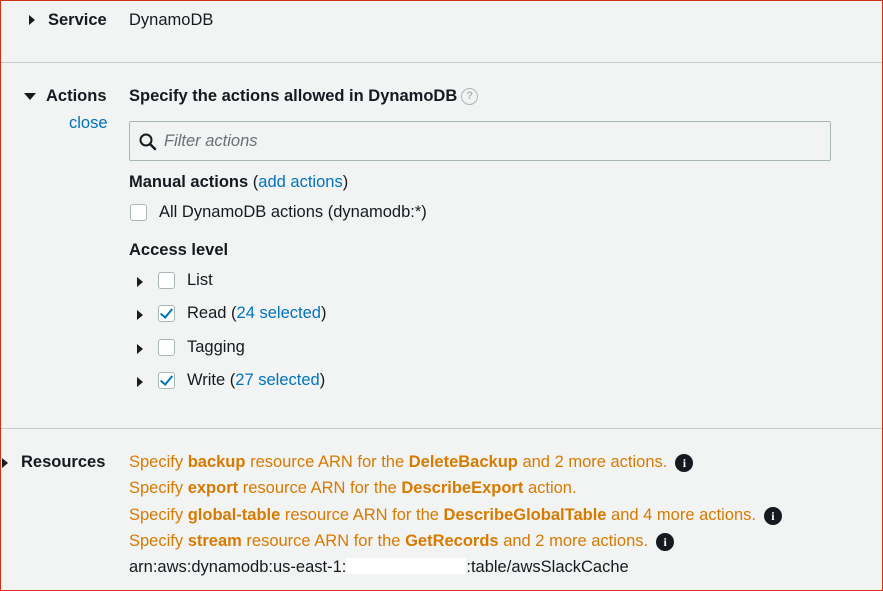 The image size is (883, 591). I want to click on access-level-read-checkbox, so click(166, 313).